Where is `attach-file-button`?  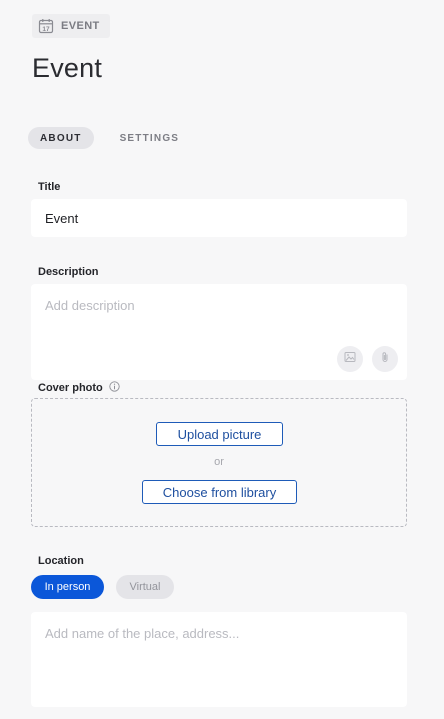
attach-file-button is located at coordinates (385, 359).